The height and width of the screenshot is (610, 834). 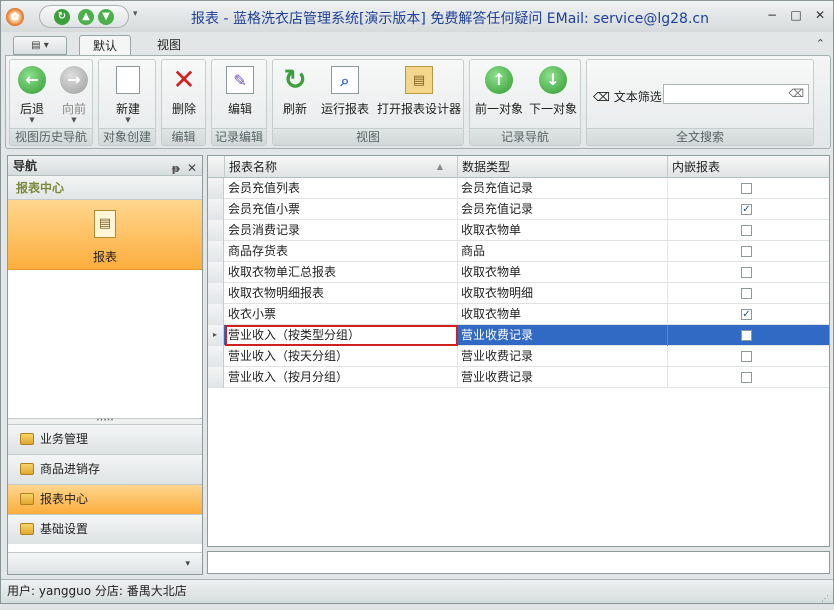 What do you see at coordinates (169, 45) in the screenshot?
I see `tab-view: 视图` at bounding box center [169, 45].